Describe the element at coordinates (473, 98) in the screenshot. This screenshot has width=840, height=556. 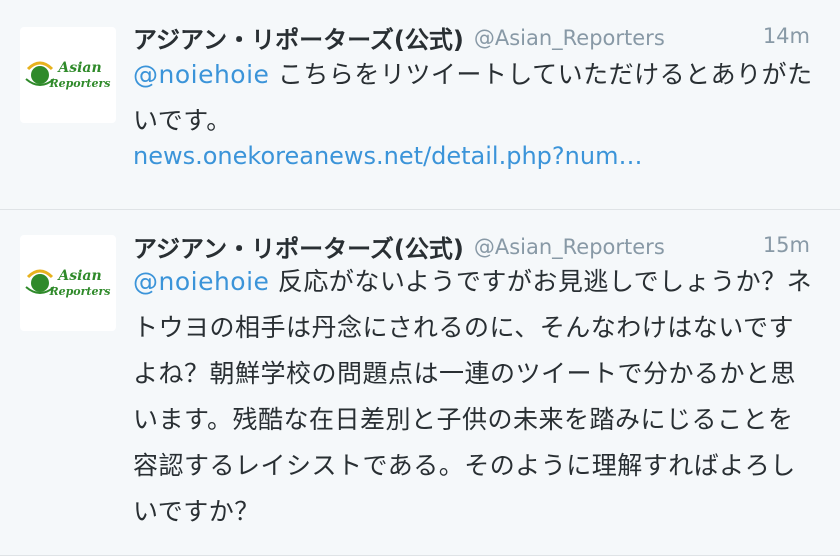
I see `tweet-text: @noiehoie こちらをリツイートしていただけるとありがたいです。` at that location.